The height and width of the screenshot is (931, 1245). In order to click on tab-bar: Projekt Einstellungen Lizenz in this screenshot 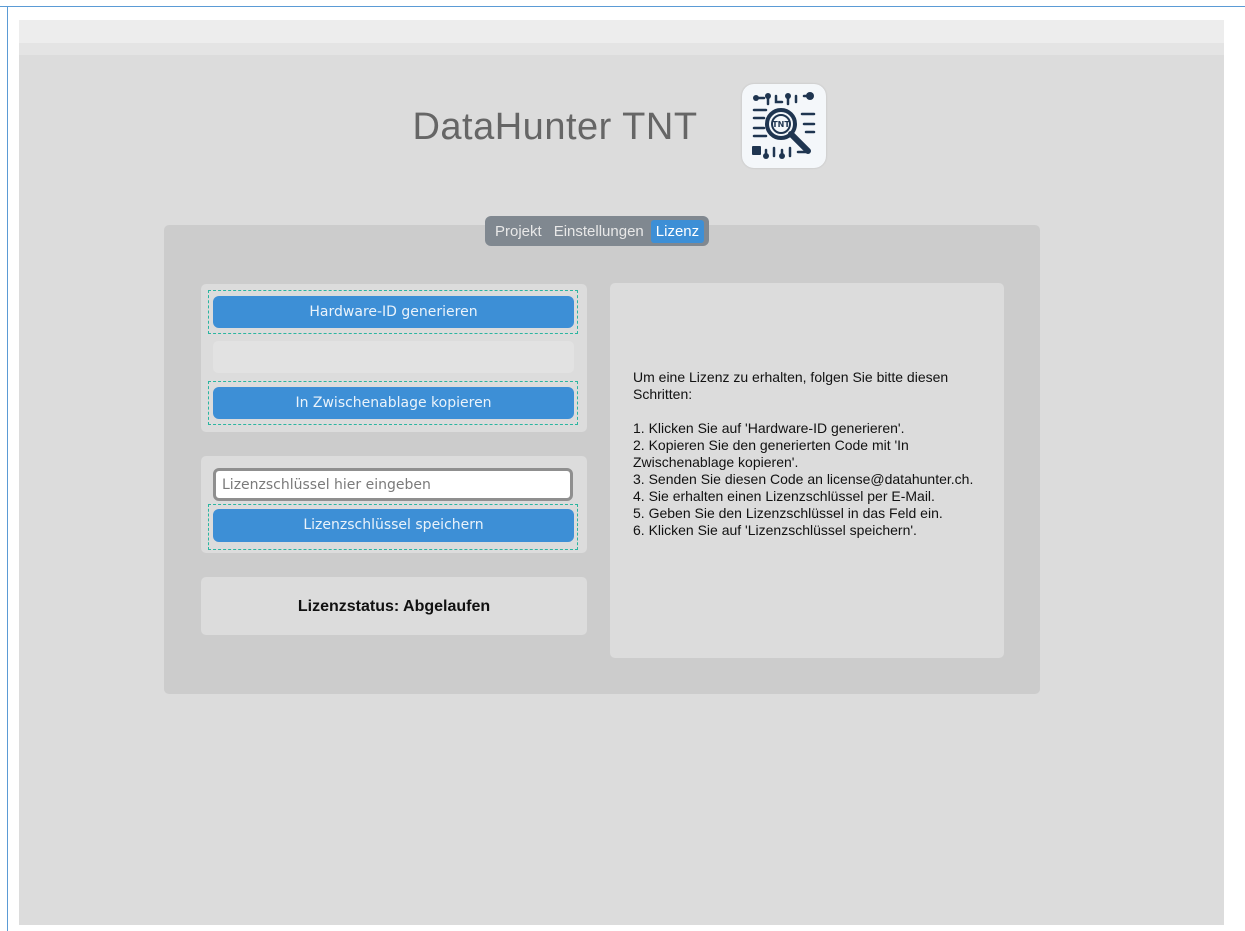, I will do `click(597, 231)`.